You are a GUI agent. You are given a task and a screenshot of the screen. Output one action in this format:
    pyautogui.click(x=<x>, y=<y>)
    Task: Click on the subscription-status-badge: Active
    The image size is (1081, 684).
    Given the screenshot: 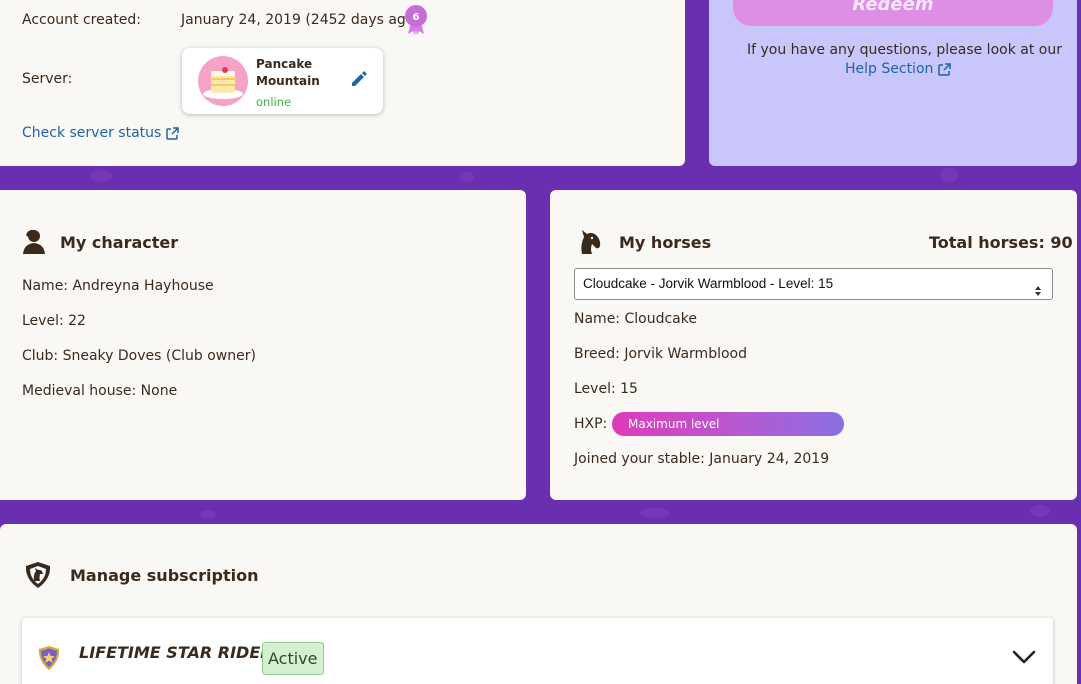 What is the action you would take?
    pyautogui.click(x=293, y=658)
    